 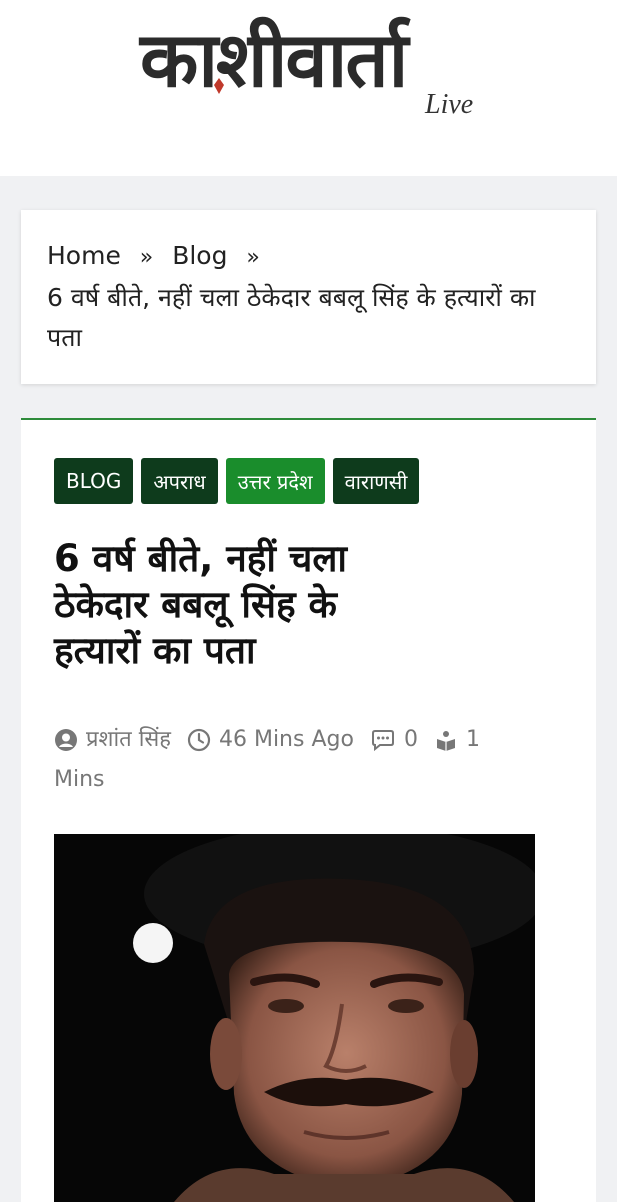 I want to click on tag-blog: BLOG, so click(x=94, y=481).